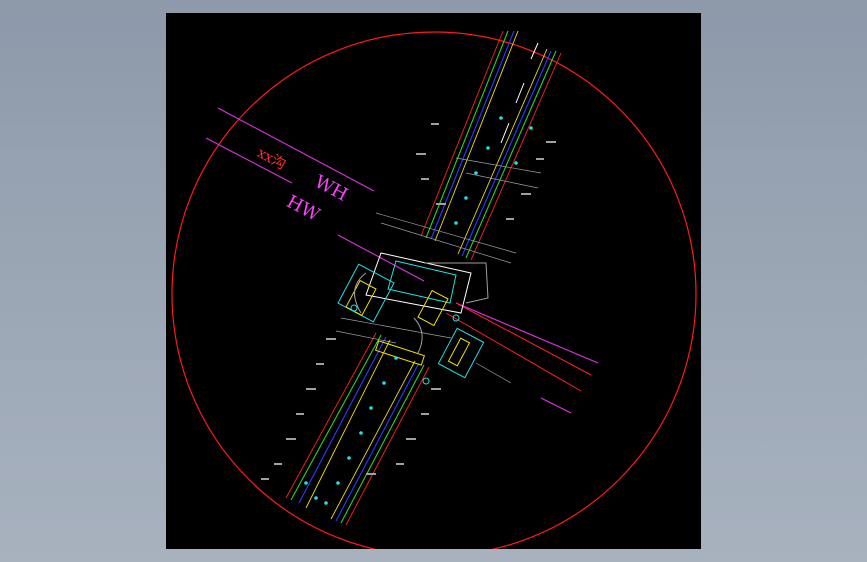 The image size is (867, 562). What do you see at coordinates (331, 188) in the screenshot?
I see `tag-label-top: WH` at bounding box center [331, 188].